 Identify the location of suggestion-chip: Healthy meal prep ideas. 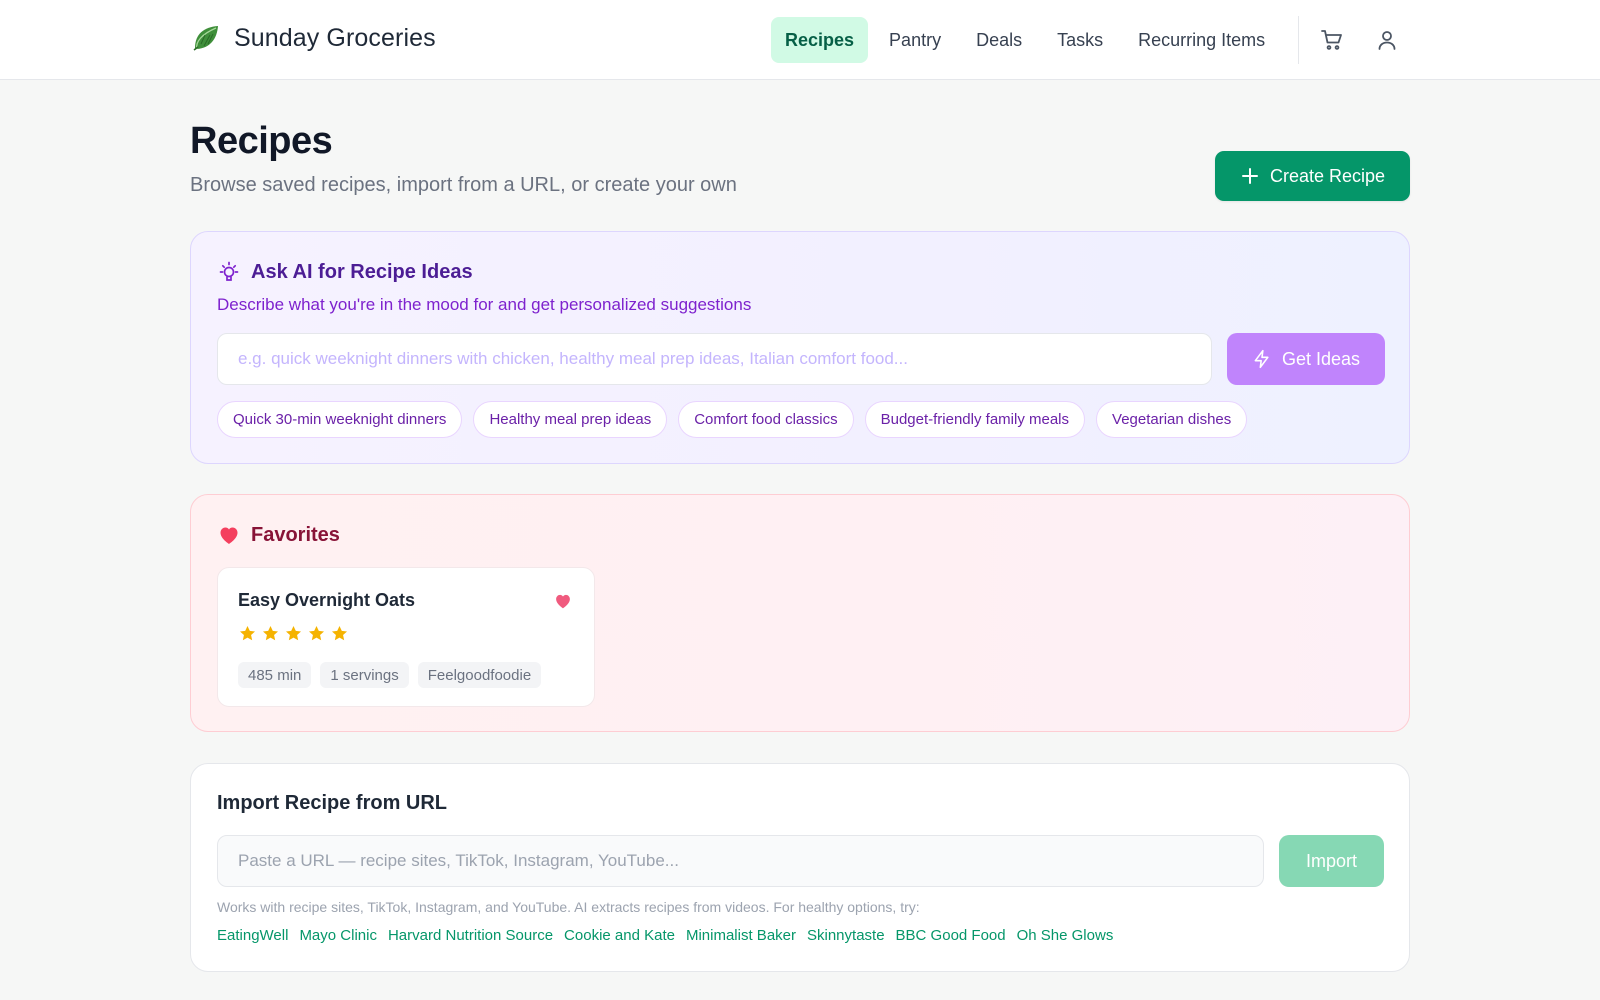
(570, 419).